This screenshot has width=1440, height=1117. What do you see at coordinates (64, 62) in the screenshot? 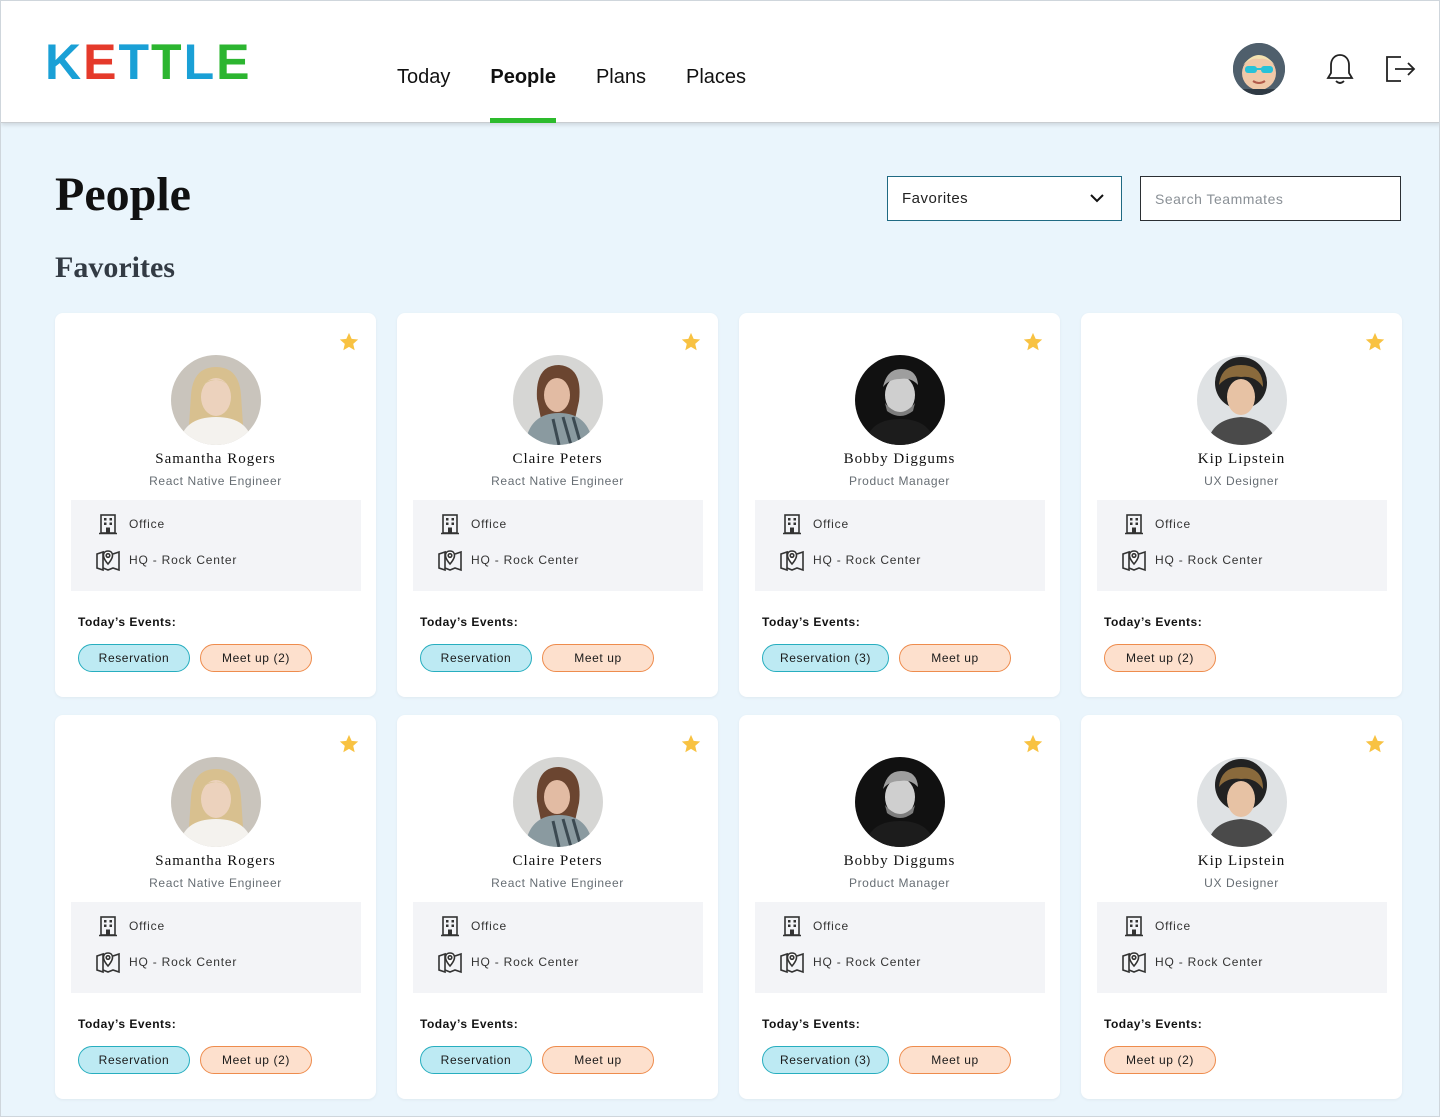
I see `logo-letter: K` at bounding box center [64, 62].